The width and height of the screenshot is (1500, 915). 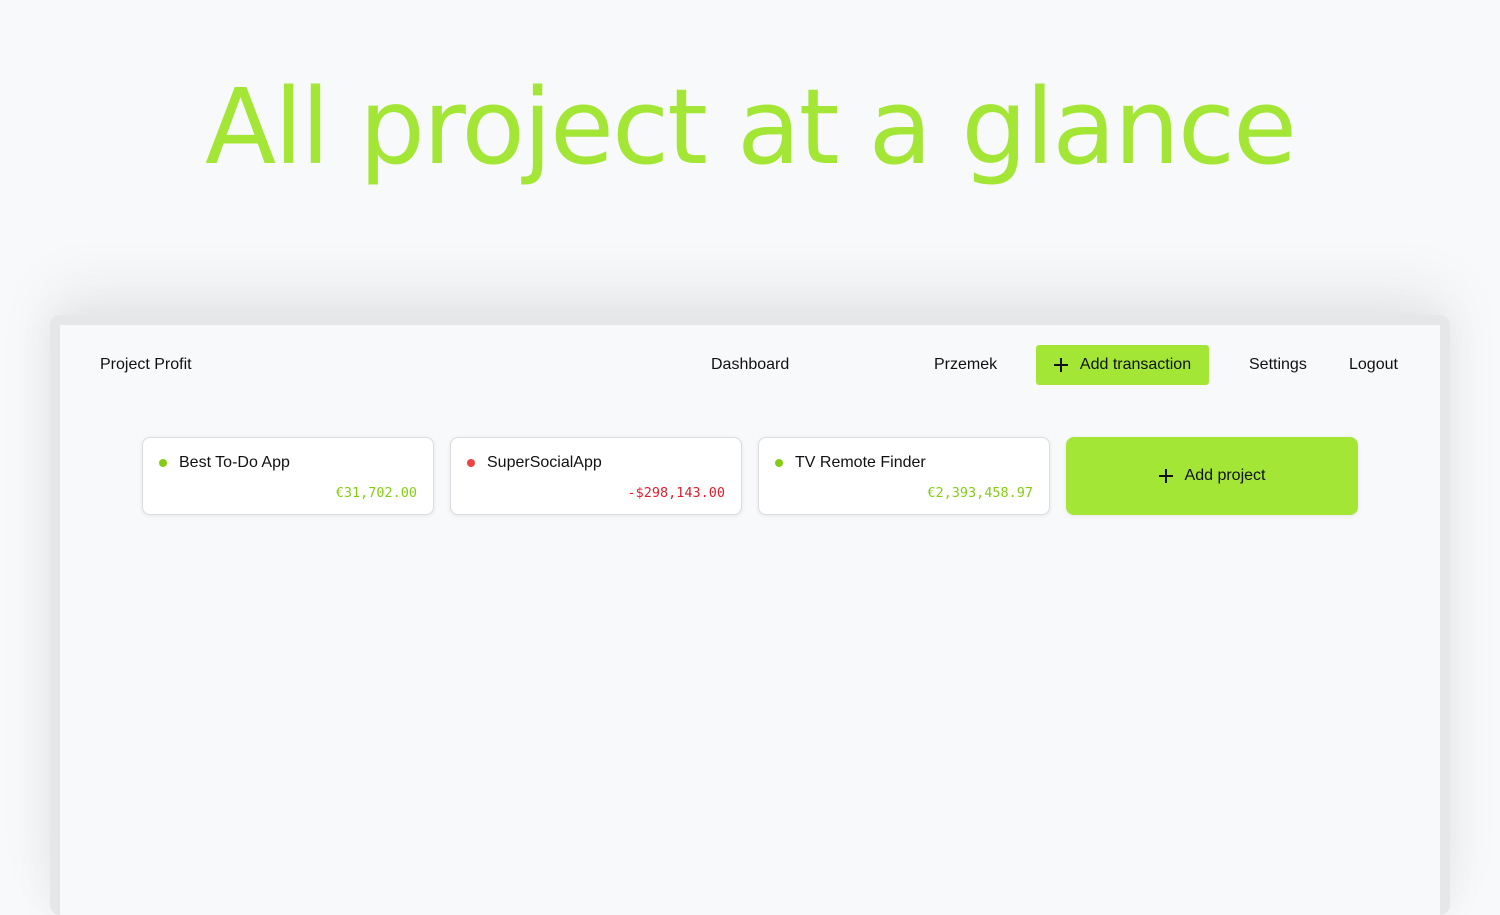 I want to click on project-amount: -$298,143.00, so click(x=676, y=493).